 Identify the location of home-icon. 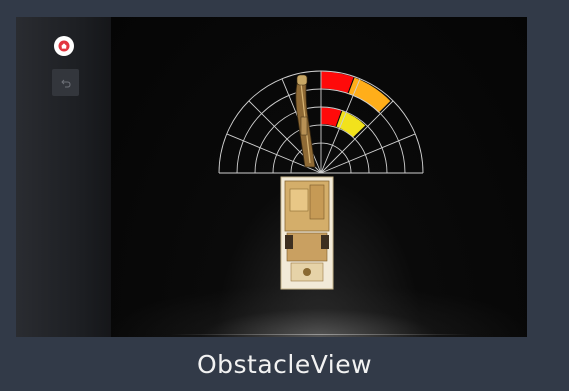
(64, 46).